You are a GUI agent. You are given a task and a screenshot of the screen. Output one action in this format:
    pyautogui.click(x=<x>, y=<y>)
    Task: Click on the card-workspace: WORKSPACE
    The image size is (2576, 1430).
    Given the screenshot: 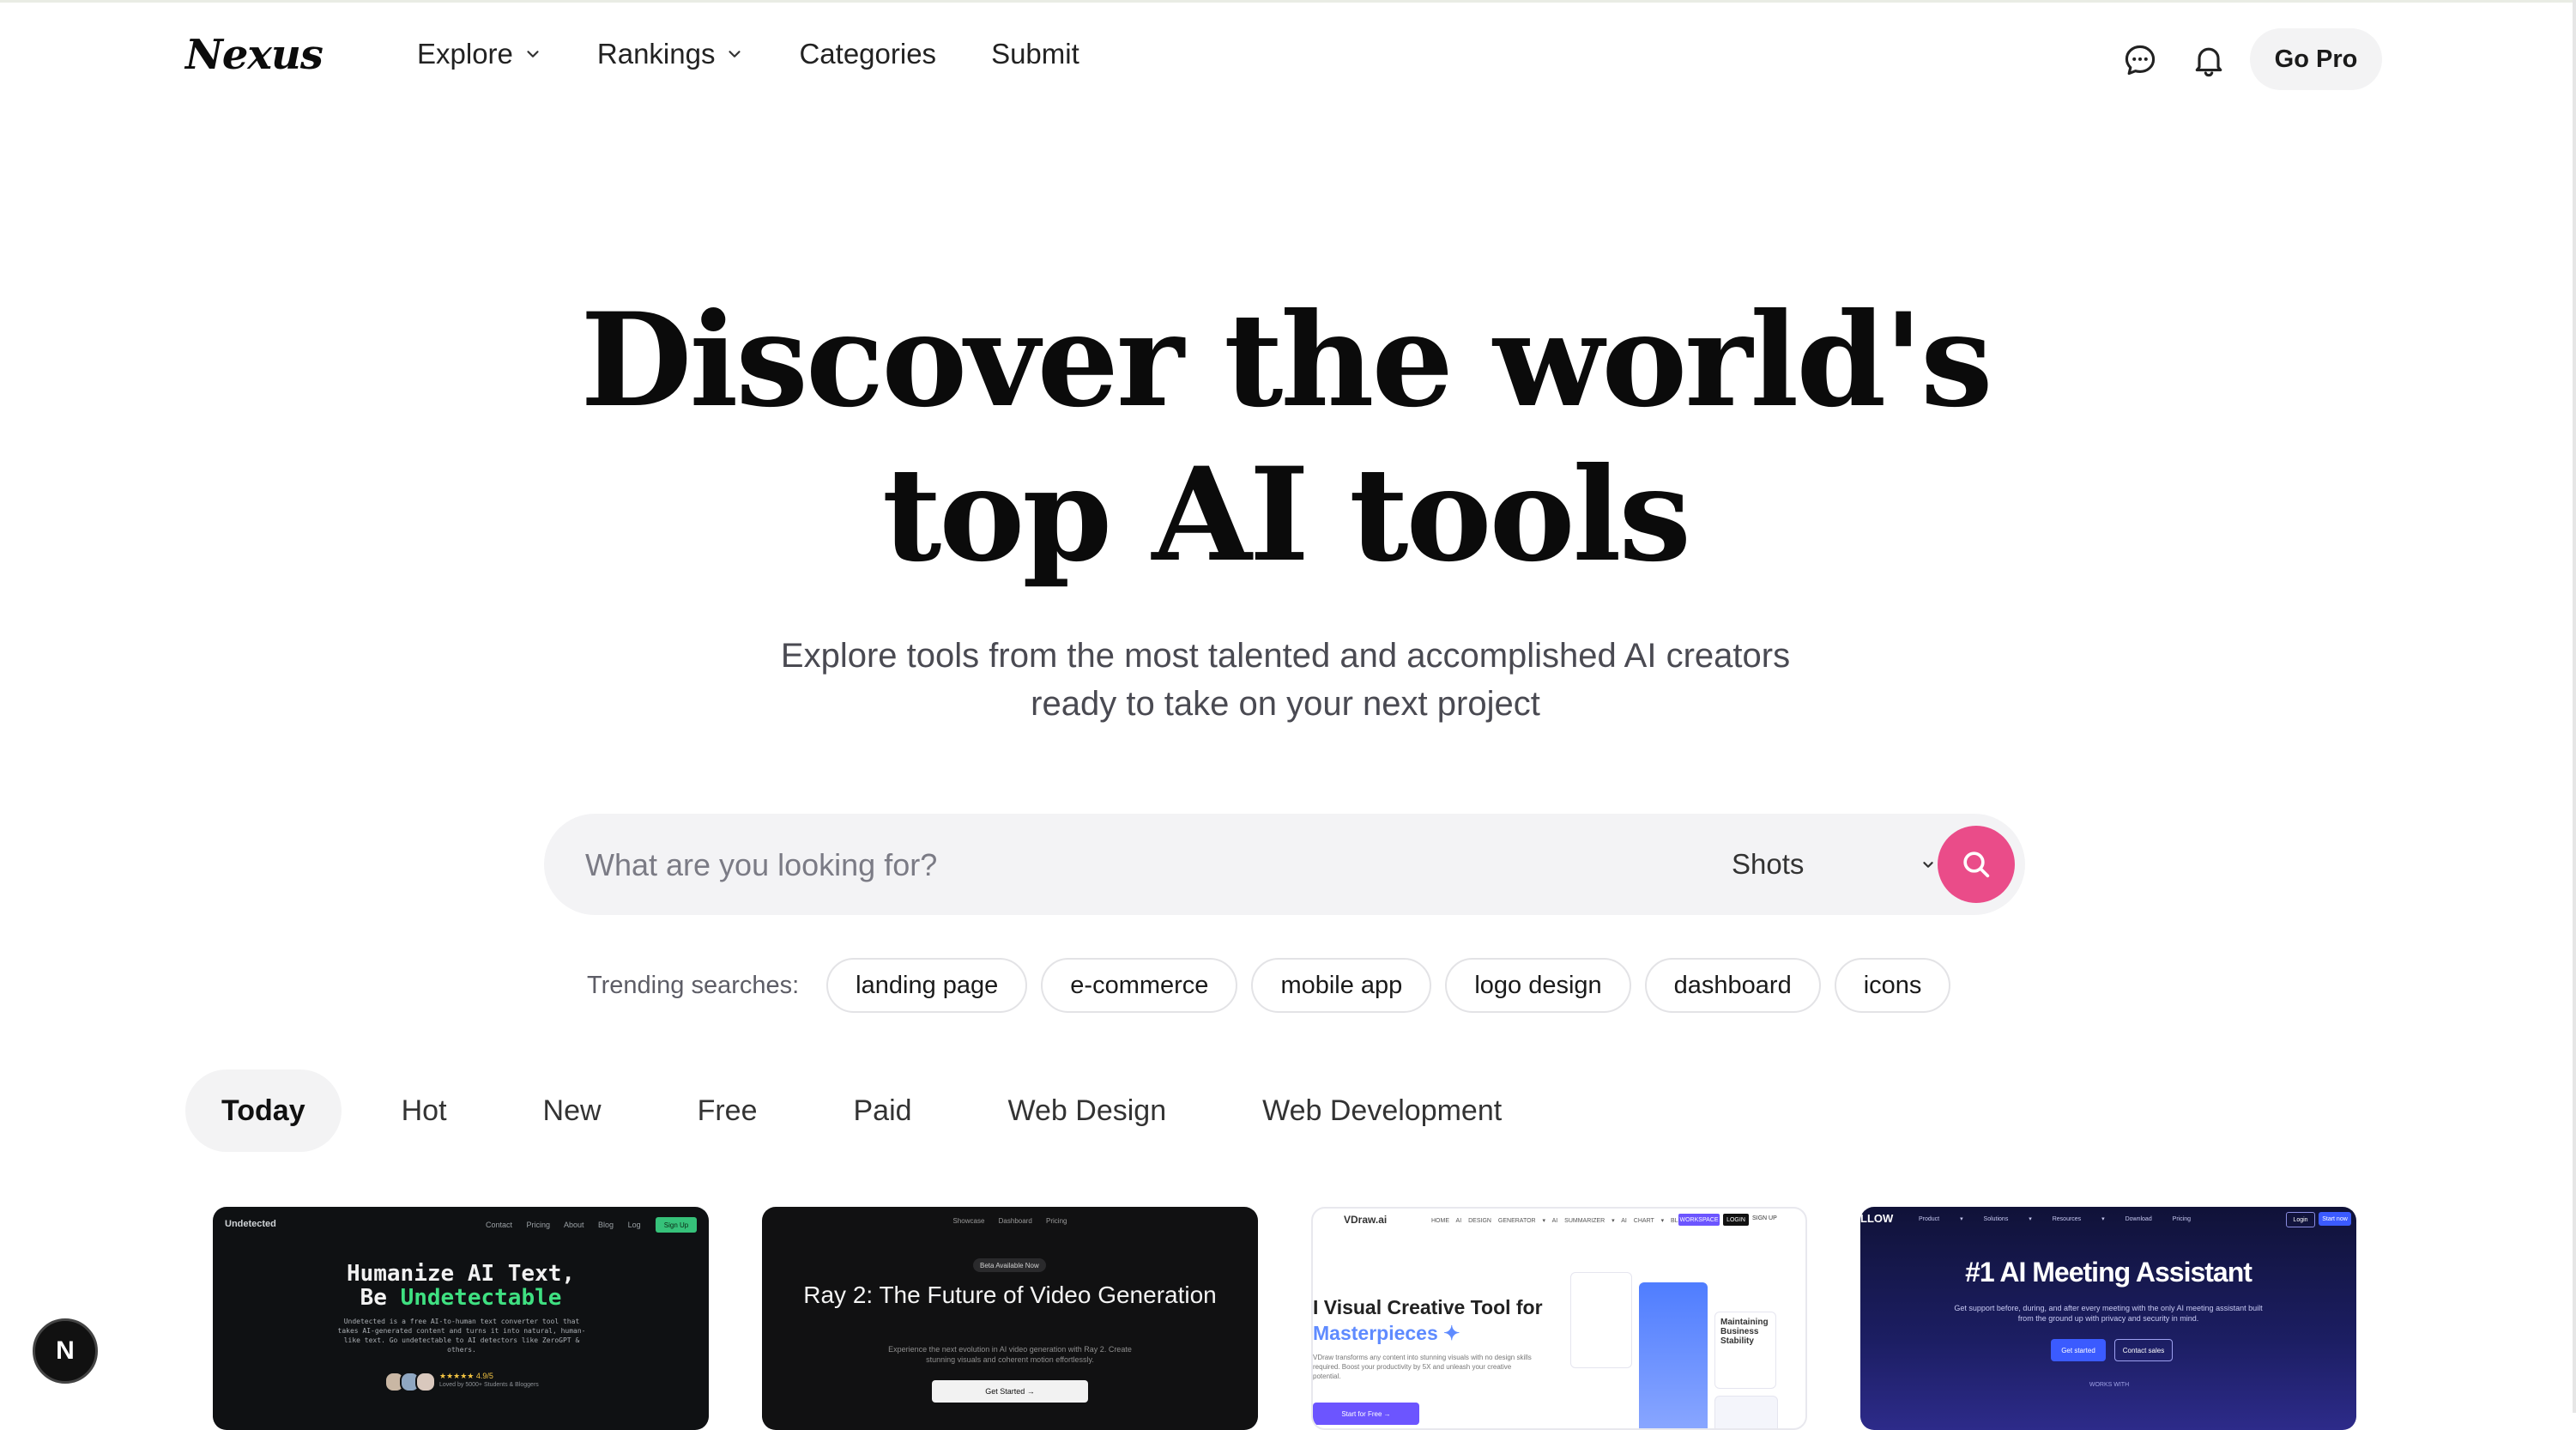 What is the action you would take?
    pyautogui.click(x=1699, y=1220)
    